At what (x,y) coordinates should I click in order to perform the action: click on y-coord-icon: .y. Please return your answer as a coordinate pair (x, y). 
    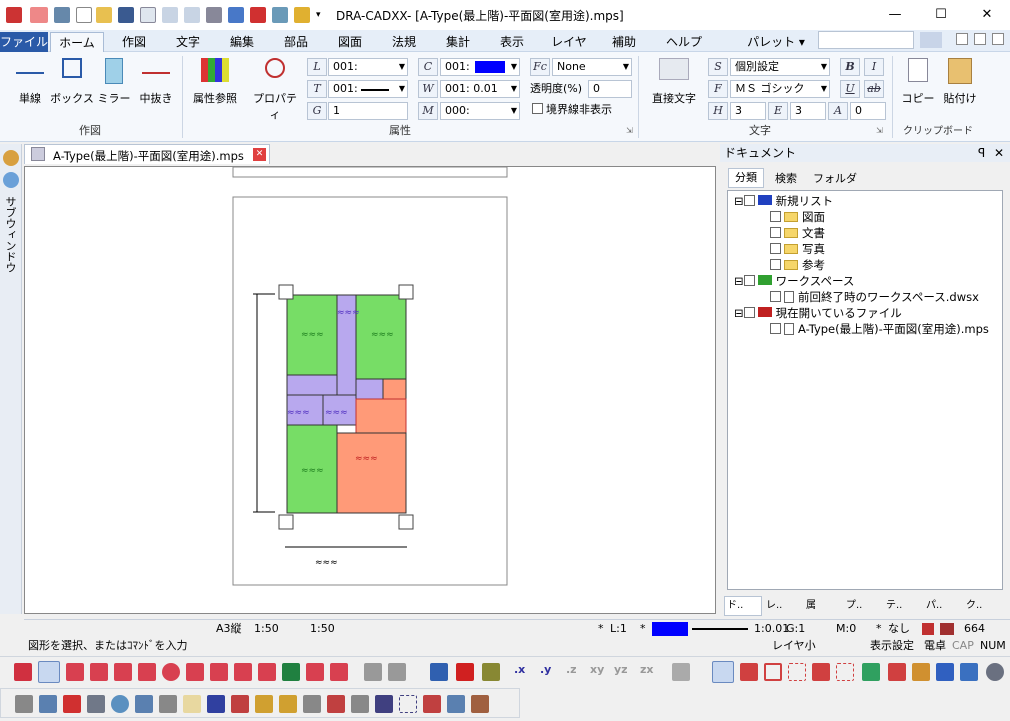
    Looking at the image, I should click on (549, 672).